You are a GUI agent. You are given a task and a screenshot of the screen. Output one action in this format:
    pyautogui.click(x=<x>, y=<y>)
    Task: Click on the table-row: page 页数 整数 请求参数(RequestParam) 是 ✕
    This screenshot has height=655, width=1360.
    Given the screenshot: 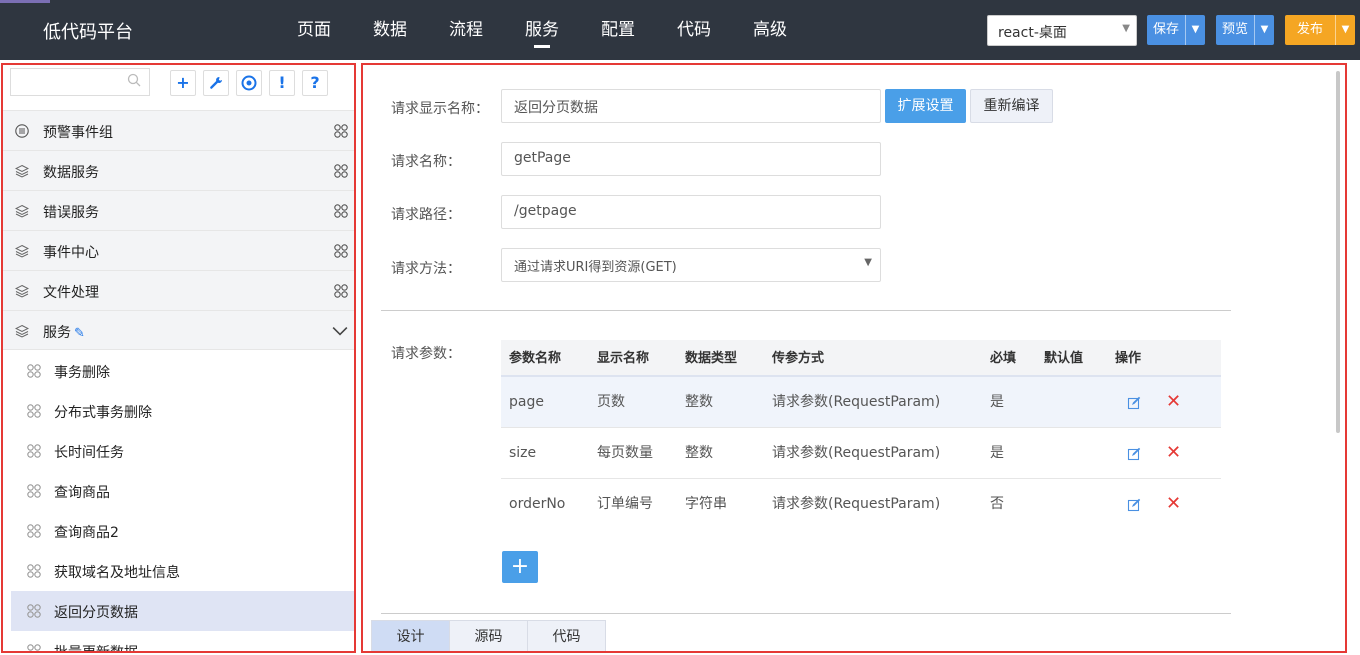 What is the action you would take?
    pyautogui.click(x=861, y=402)
    